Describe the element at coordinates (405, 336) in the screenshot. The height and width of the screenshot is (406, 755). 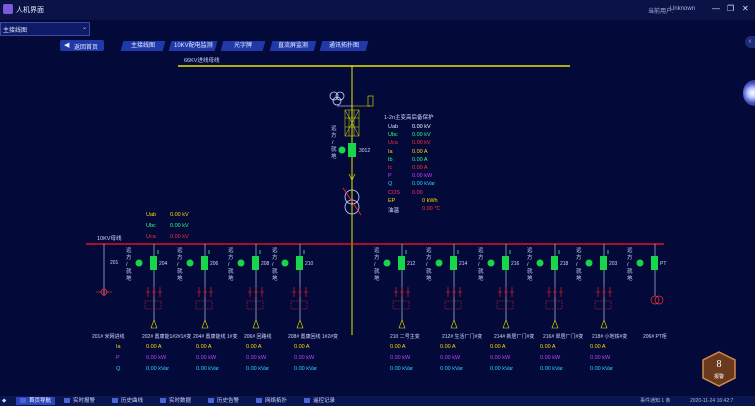
I see `feeder-label: 210 二号主变` at that location.